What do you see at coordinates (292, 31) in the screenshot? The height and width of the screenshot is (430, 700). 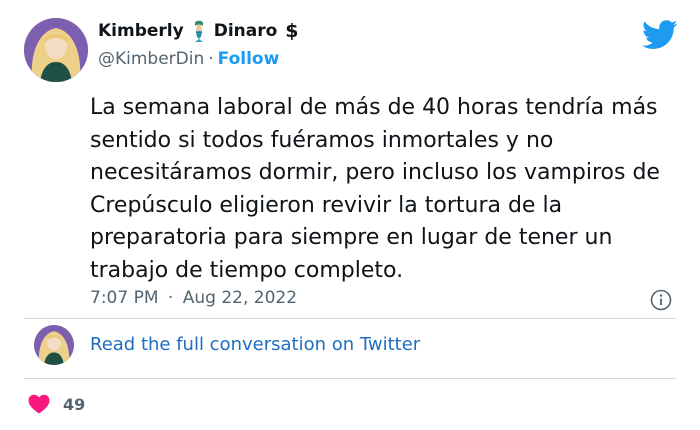 I see `dollar-sign: $` at bounding box center [292, 31].